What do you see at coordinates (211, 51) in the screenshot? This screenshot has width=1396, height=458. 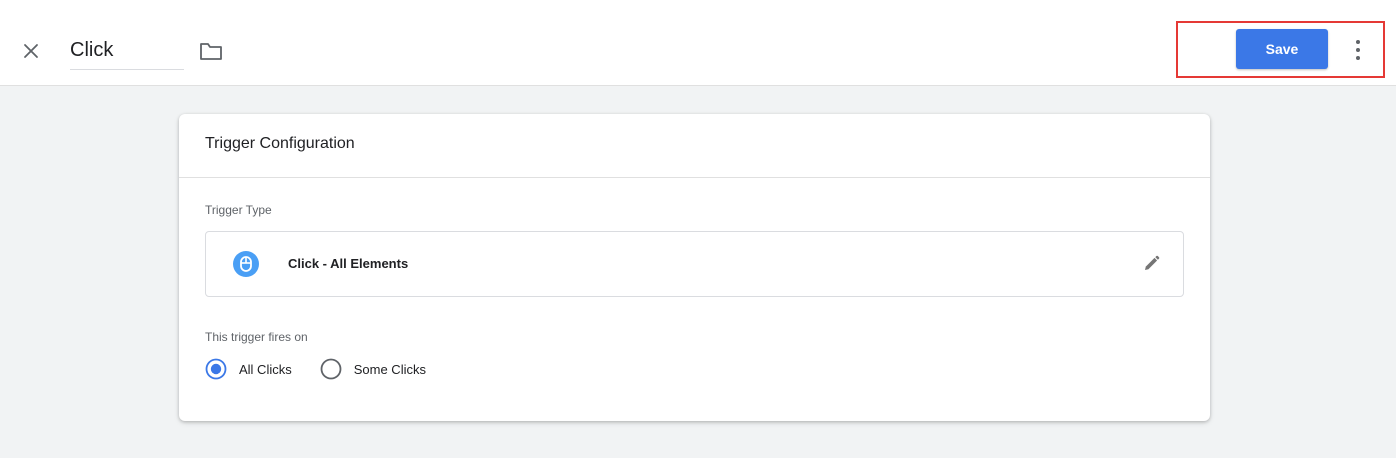 I see `folder-icon` at bounding box center [211, 51].